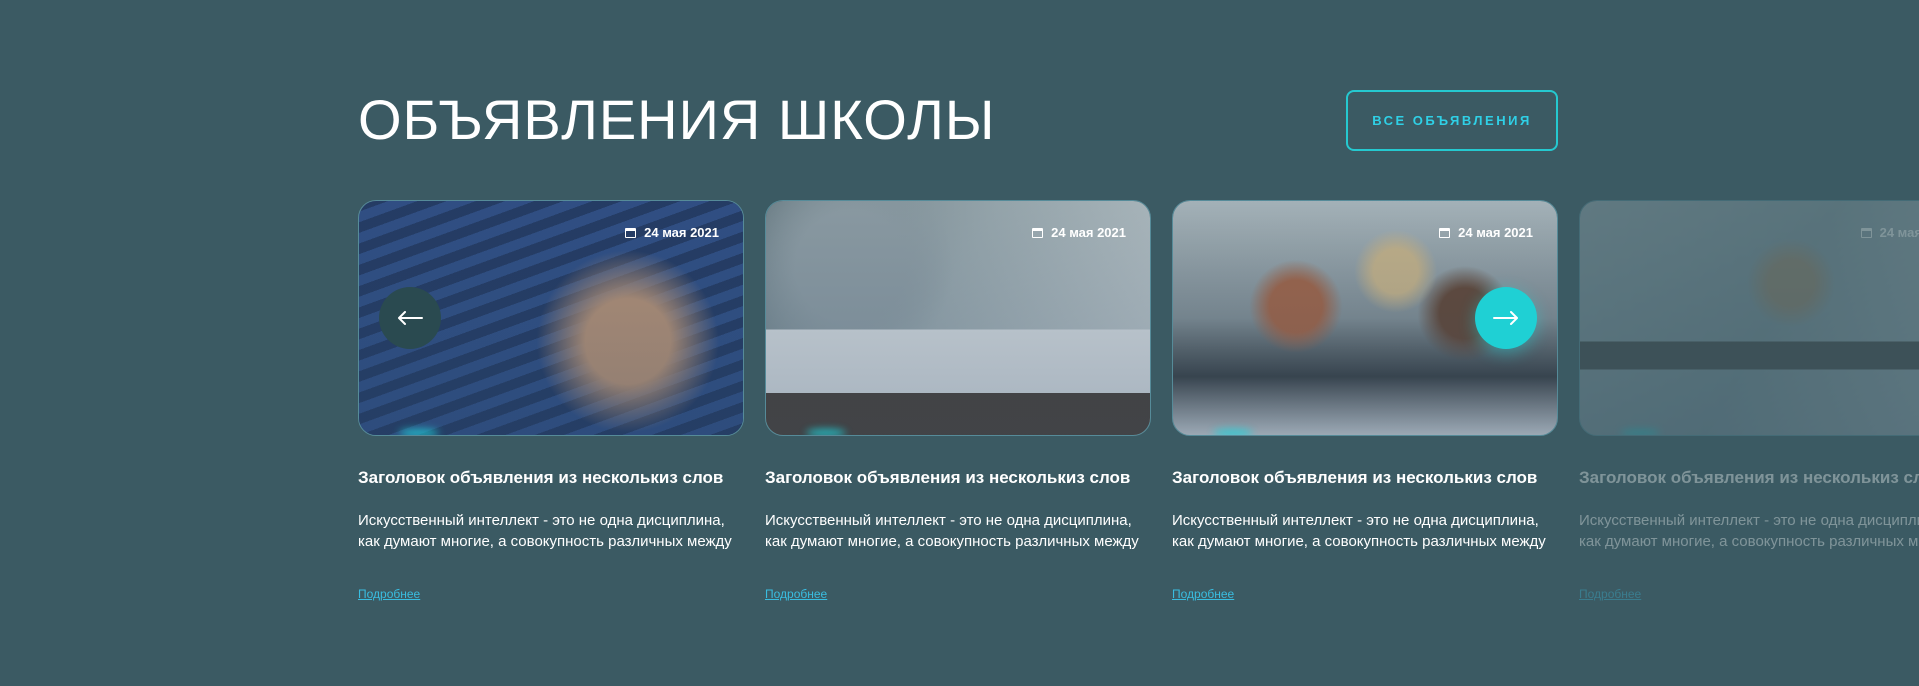  I want to click on card-date: 24 мая 20, so click(1899, 232).